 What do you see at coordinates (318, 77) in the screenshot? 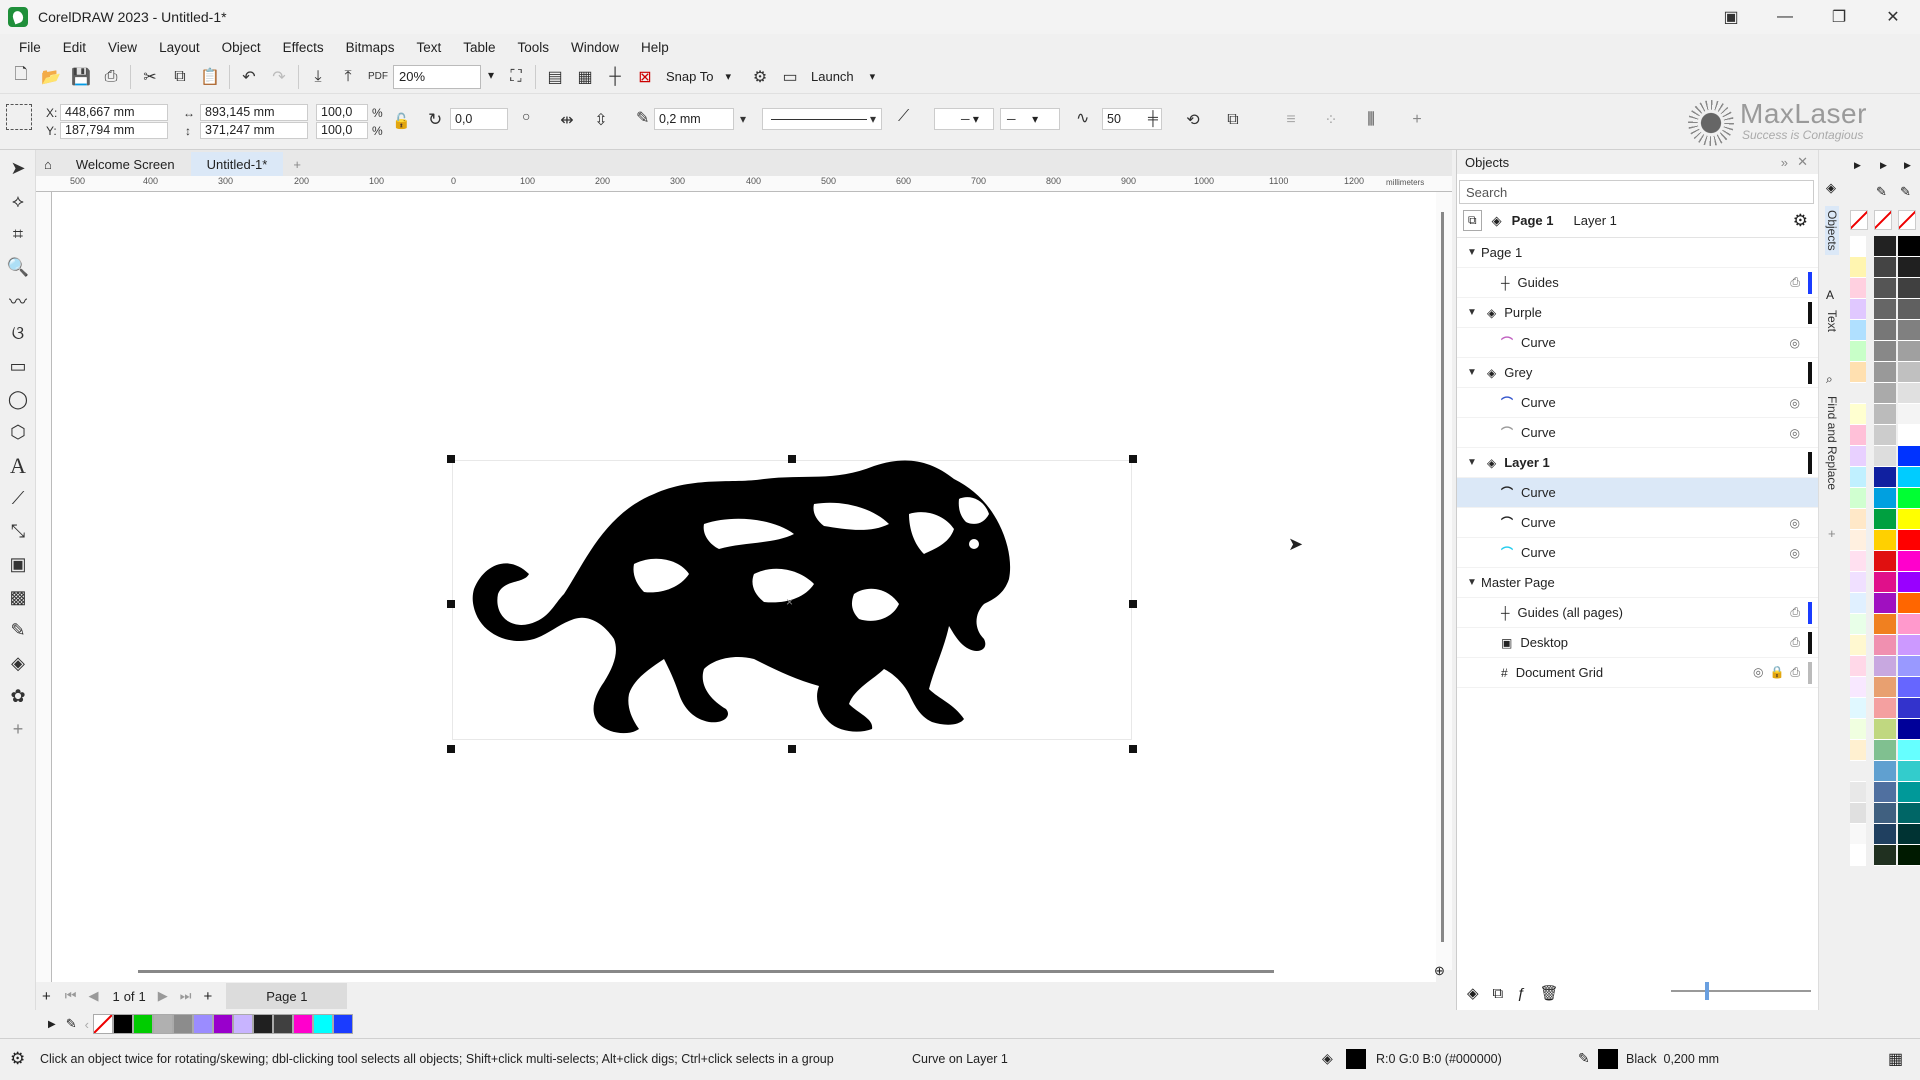
I see `import-icon: ⤓` at bounding box center [318, 77].